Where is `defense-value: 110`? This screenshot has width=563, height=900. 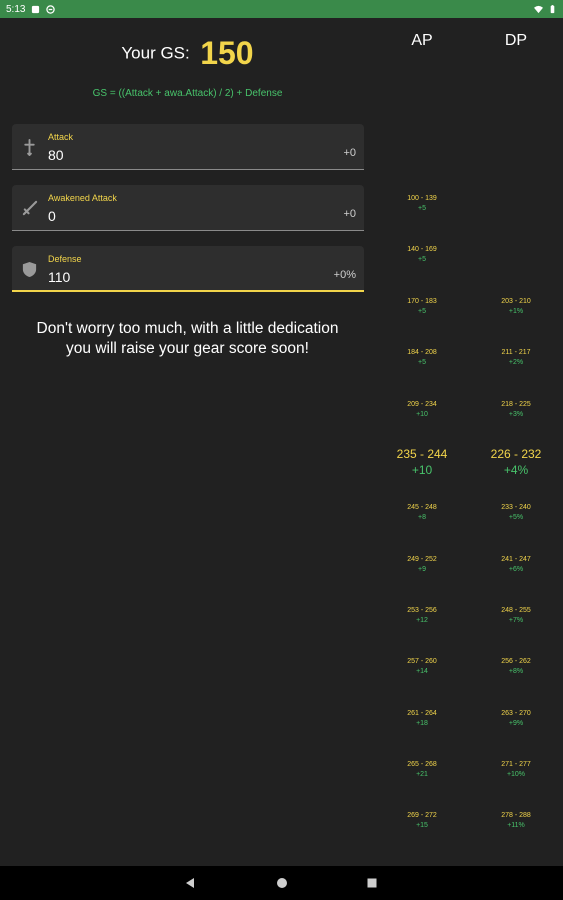
defense-value: 110 is located at coordinates (59, 277).